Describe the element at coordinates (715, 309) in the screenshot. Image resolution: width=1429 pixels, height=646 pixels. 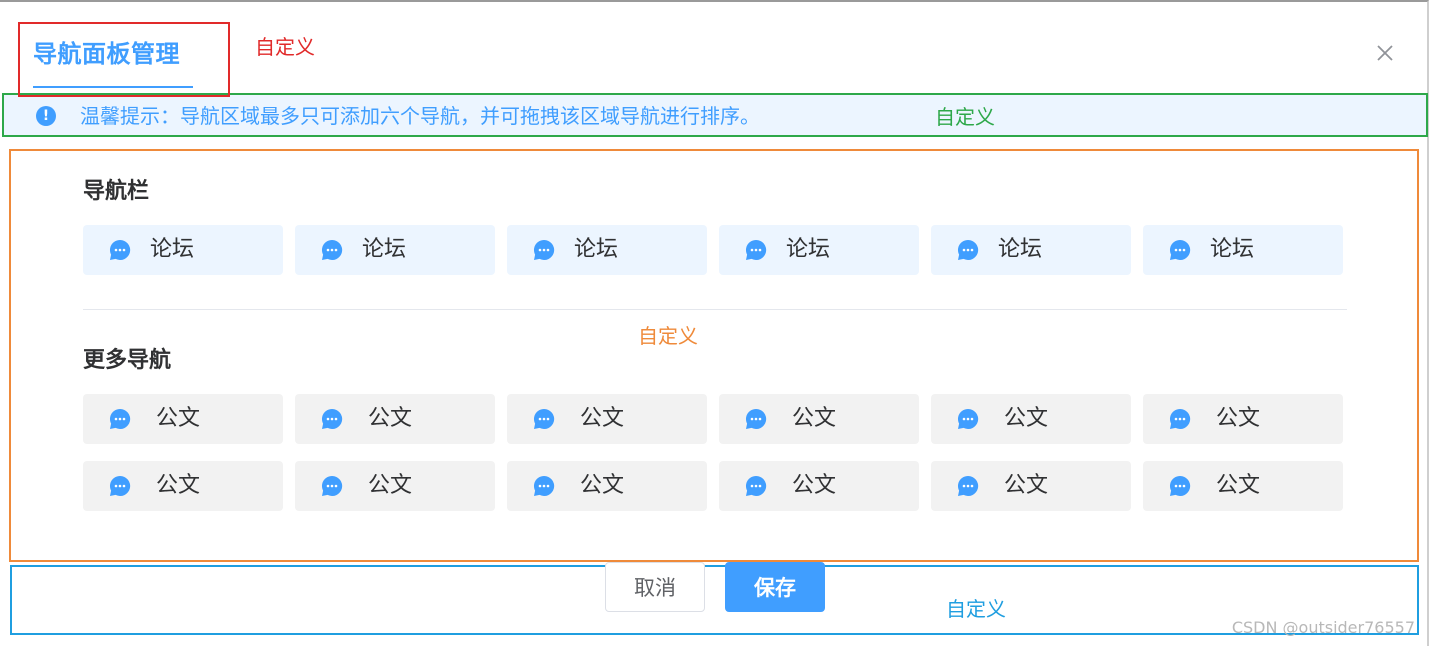
I see `section-divider` at that location.